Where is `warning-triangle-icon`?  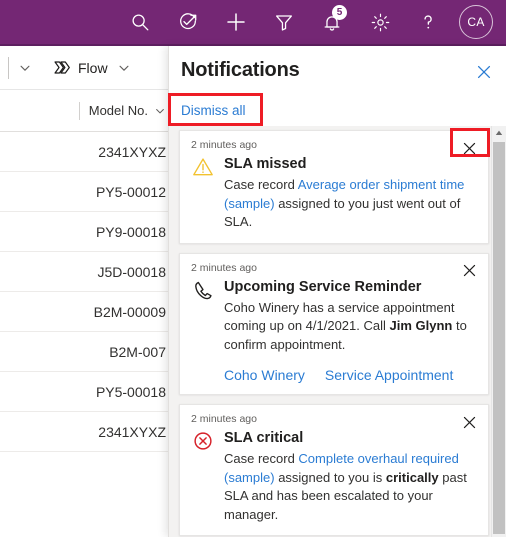 warning-triangle-icon is located at coordinates (203, 193).